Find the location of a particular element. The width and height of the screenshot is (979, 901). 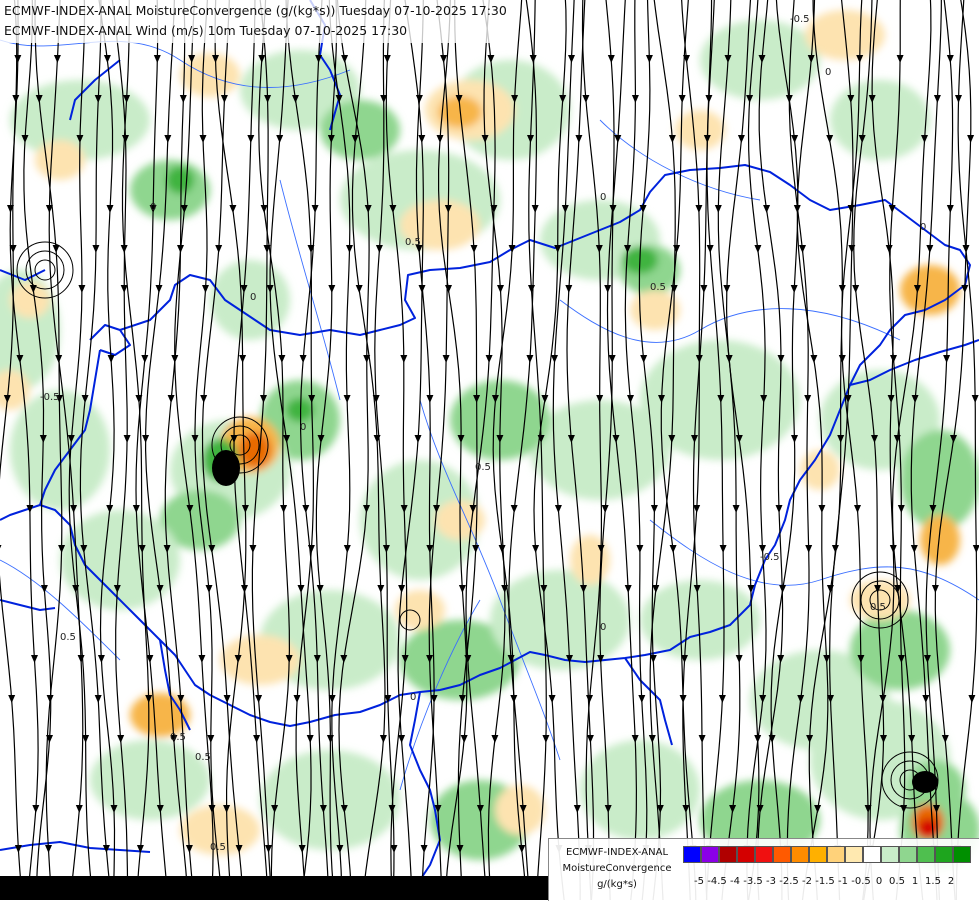

legend-tick-label: -4.5 is located at coordinates (717, 881).